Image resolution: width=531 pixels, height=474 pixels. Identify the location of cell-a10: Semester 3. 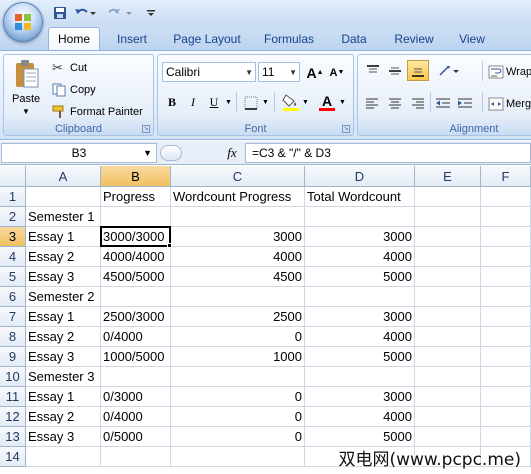
(63, 377).